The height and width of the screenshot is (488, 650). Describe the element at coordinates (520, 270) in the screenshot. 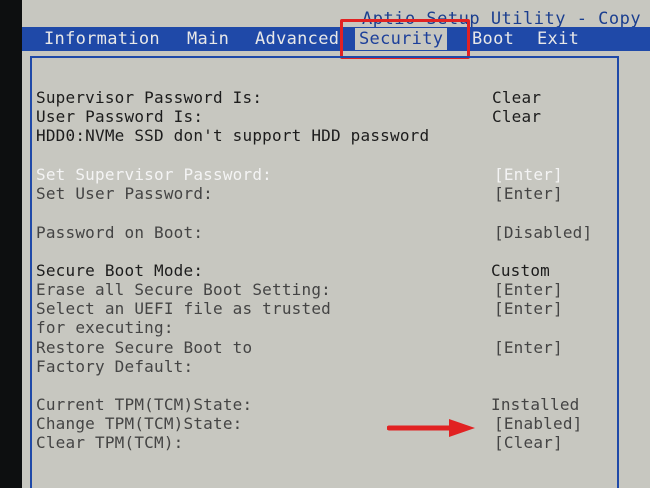

I see `value-secure-boot-mode: Custom` at that location.